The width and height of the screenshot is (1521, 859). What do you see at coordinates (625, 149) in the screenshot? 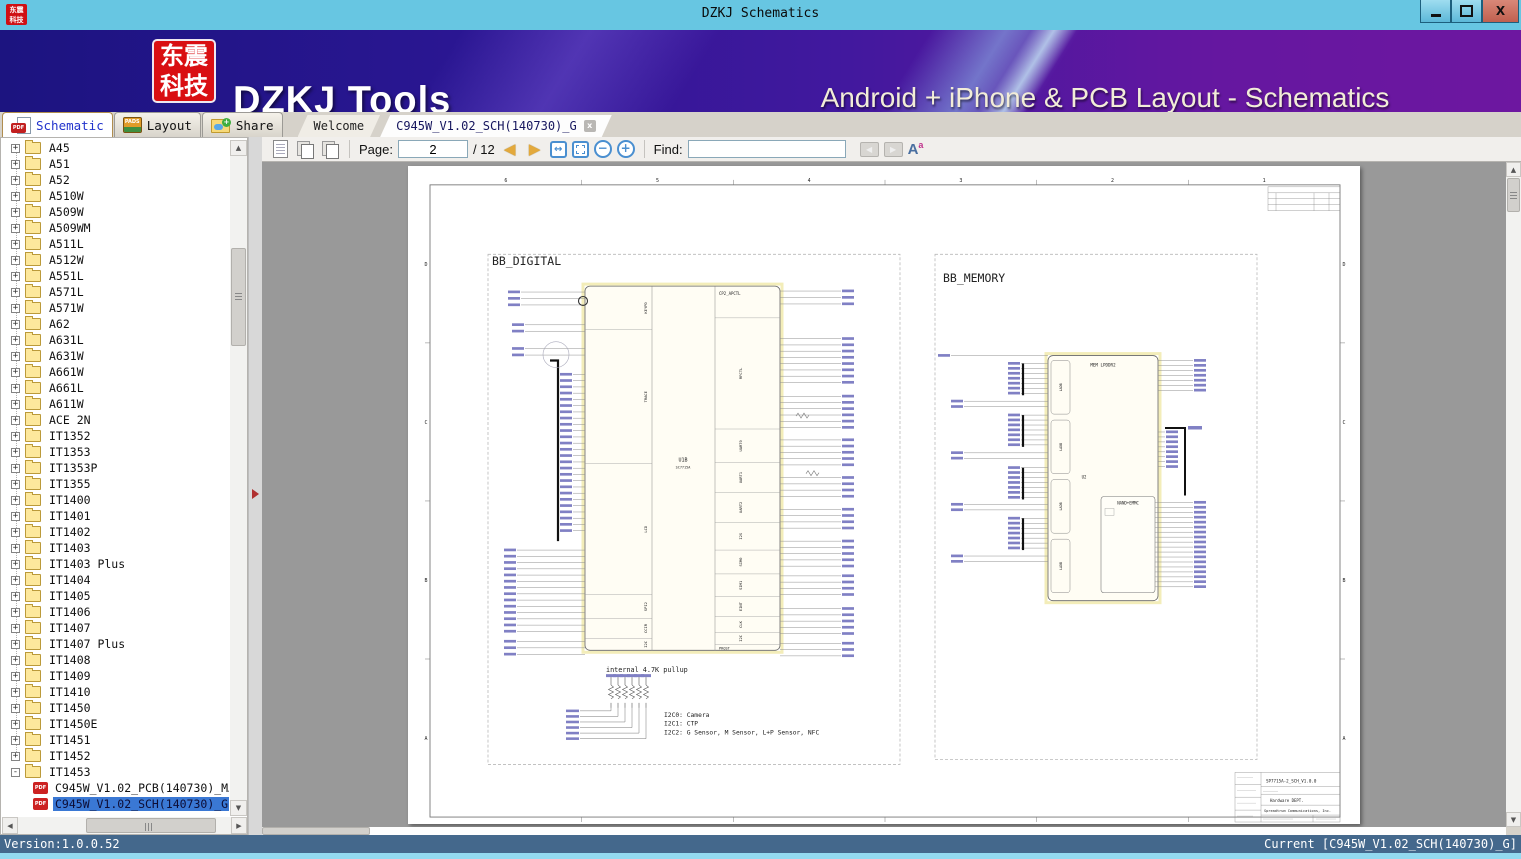
I see `zoom-in-button: +` at bounding box center [625, 149].